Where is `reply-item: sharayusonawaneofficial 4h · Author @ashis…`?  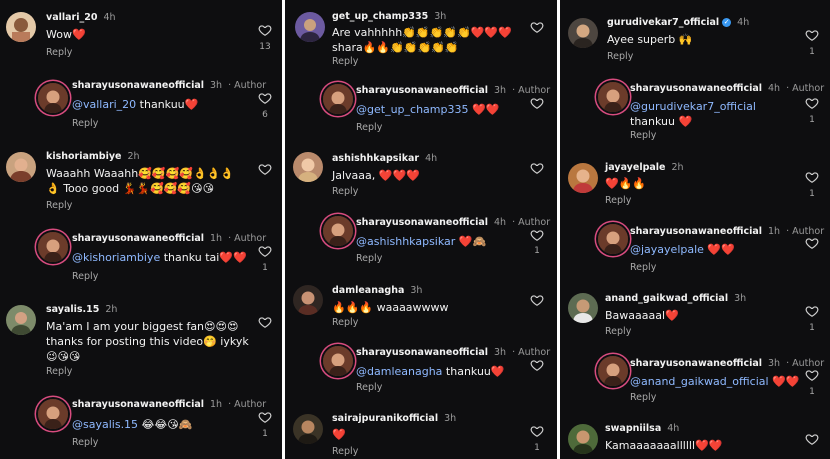
reply-item: sharayusonawaneofficial 4h · Author @ashis… is located at coordinates (420, 242).